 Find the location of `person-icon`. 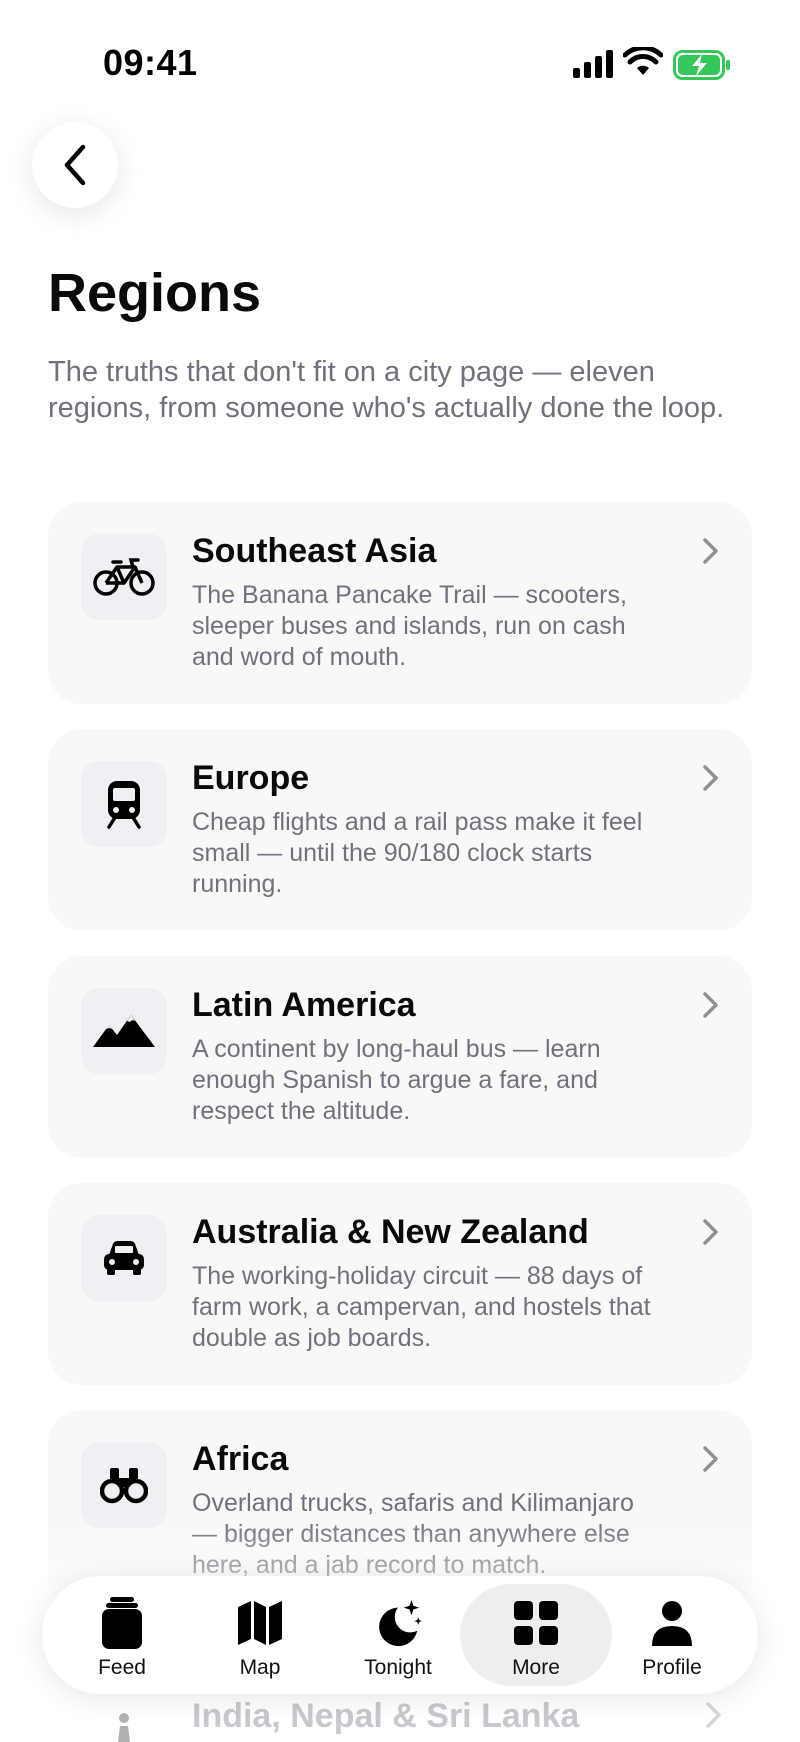

person-icon is located at coordinates (672, 1623).